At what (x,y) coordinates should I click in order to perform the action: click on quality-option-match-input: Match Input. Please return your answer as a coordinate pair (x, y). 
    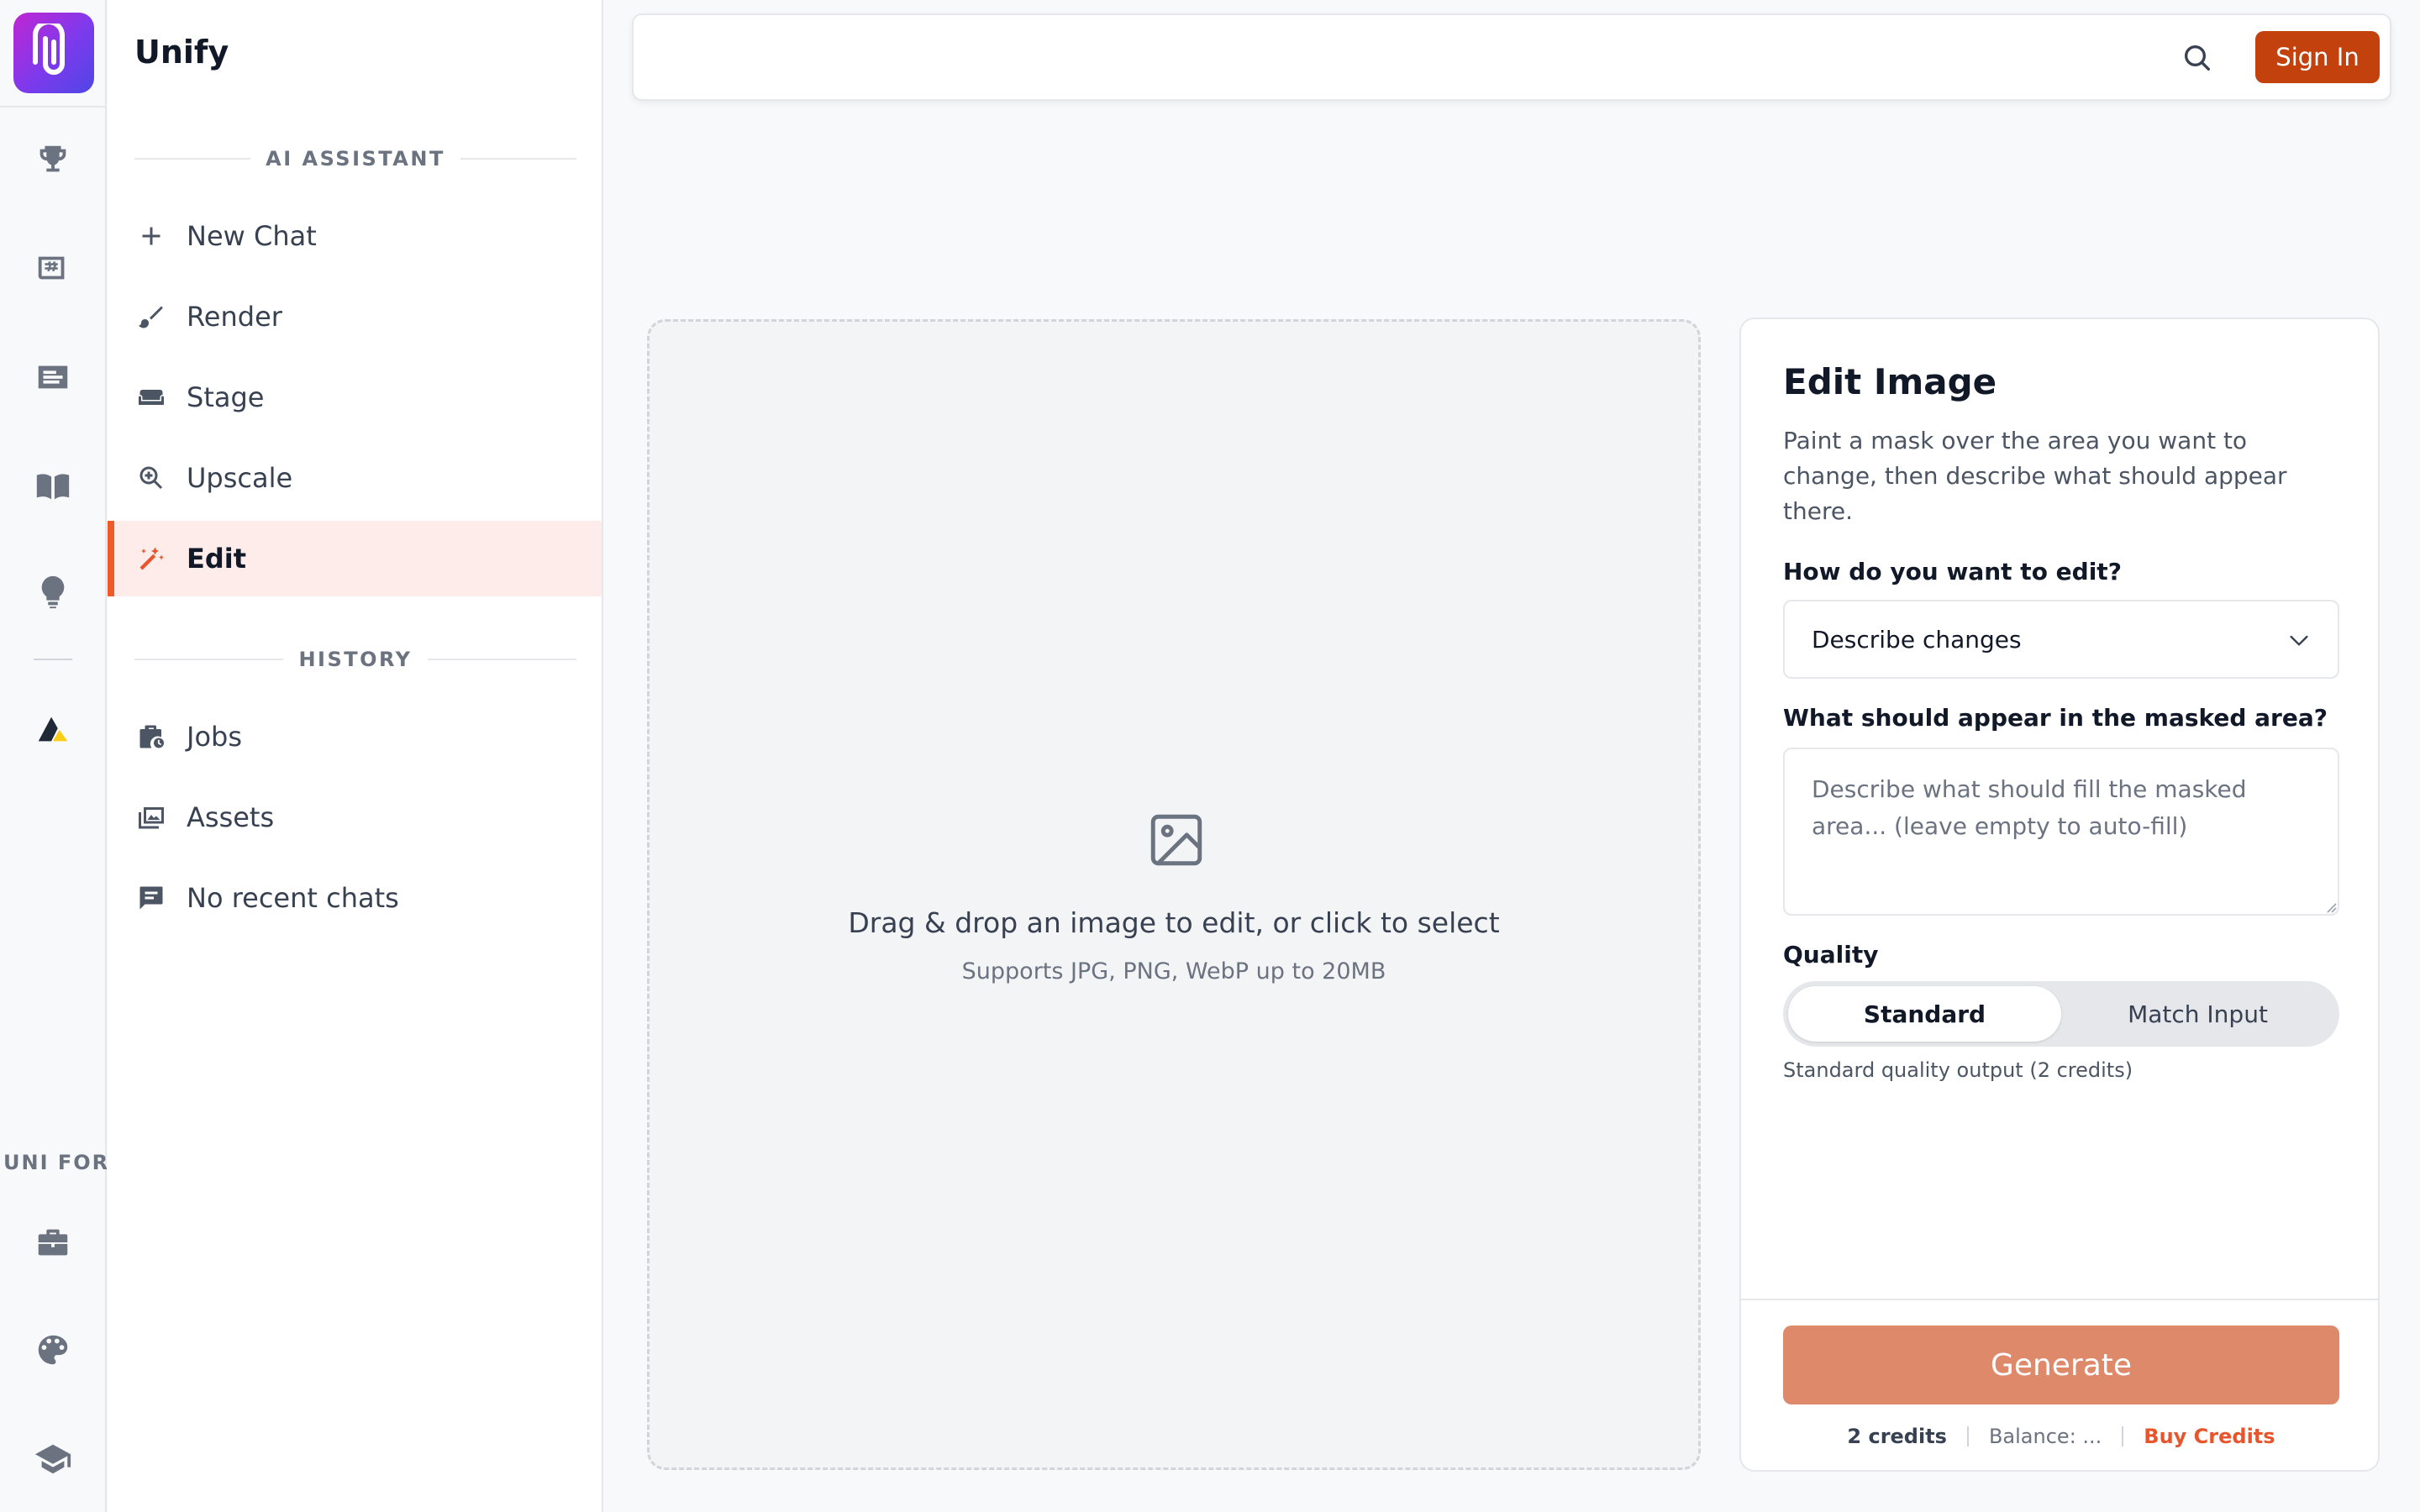
    Looking at the image, I should click on (2197, 1014).